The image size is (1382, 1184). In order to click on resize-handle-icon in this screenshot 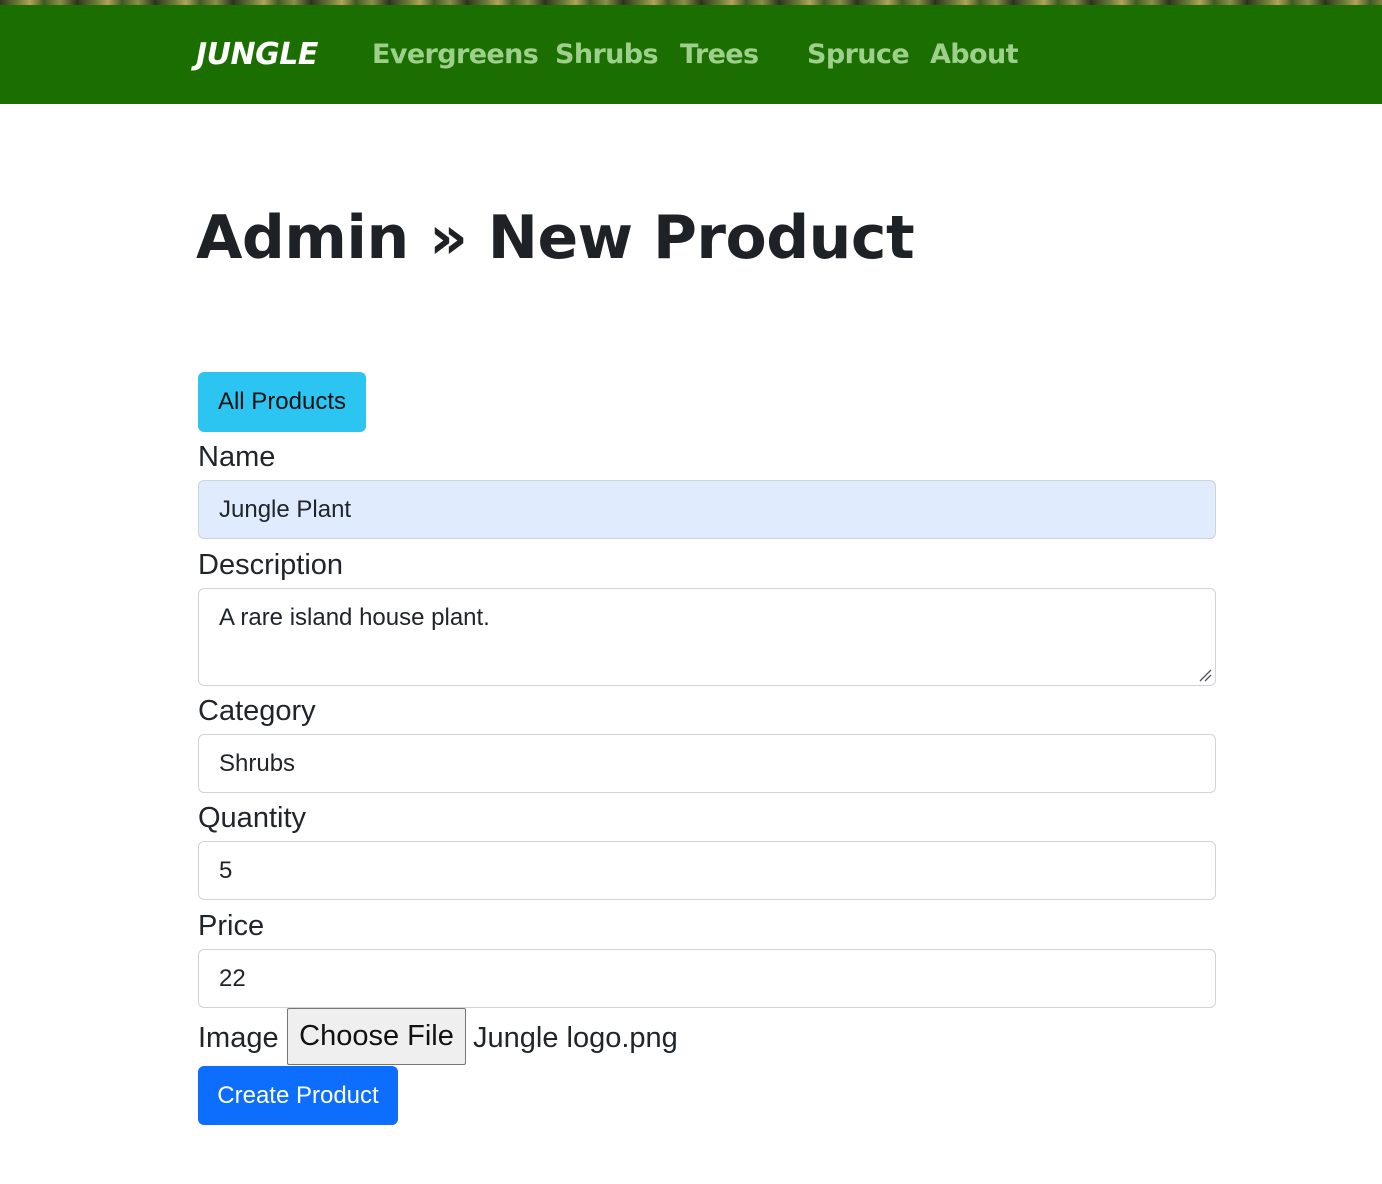, I will do `click(1205, 675)`.